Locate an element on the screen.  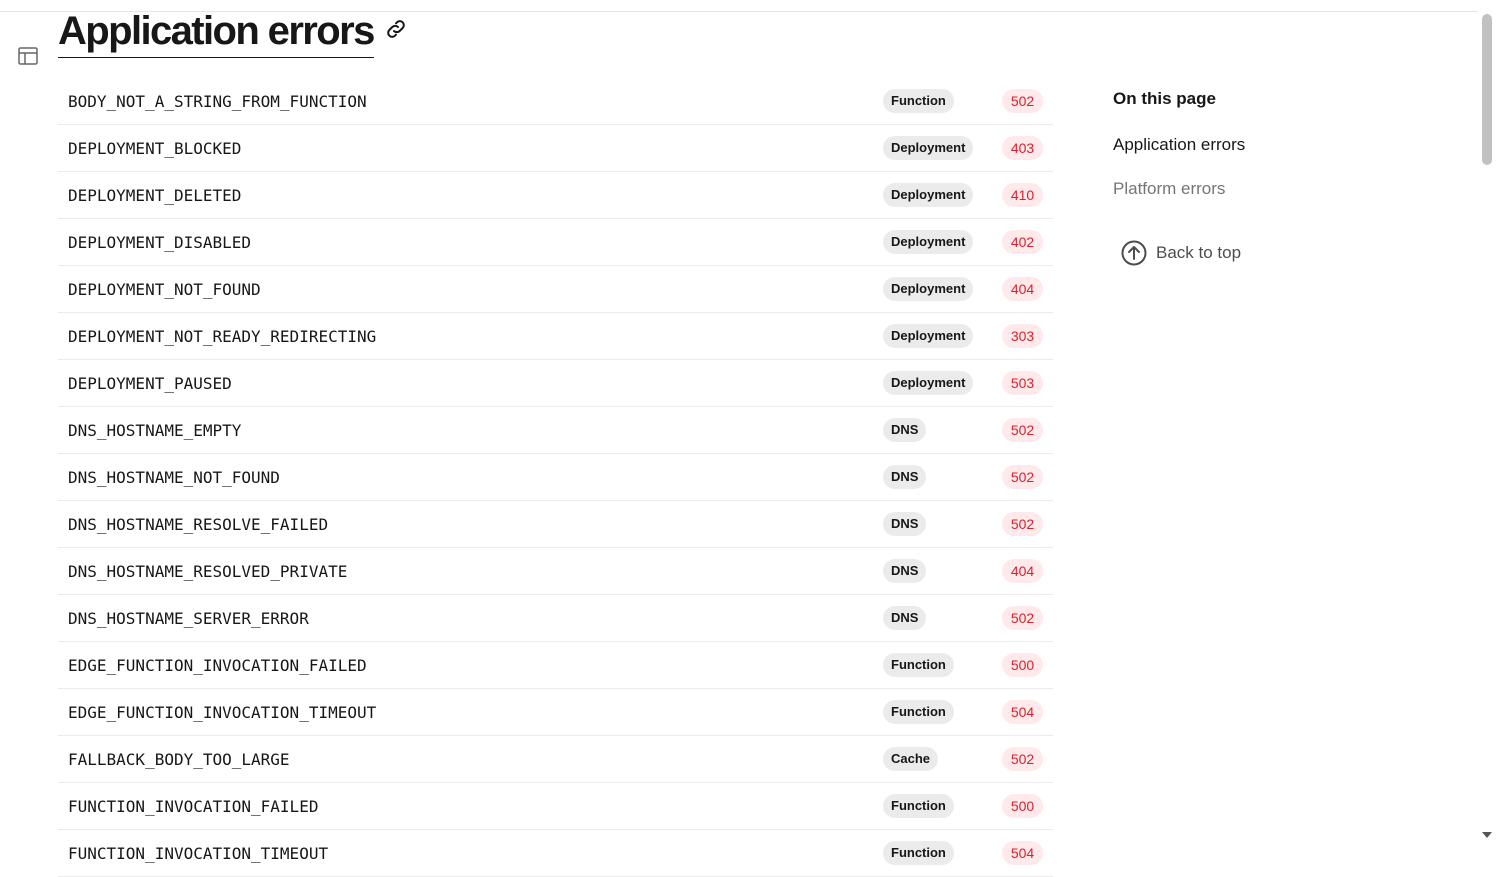
table-row: DNS_HOSTNAME_SERVER_ERROR DNS 502 is located at coordinates (555, 618).